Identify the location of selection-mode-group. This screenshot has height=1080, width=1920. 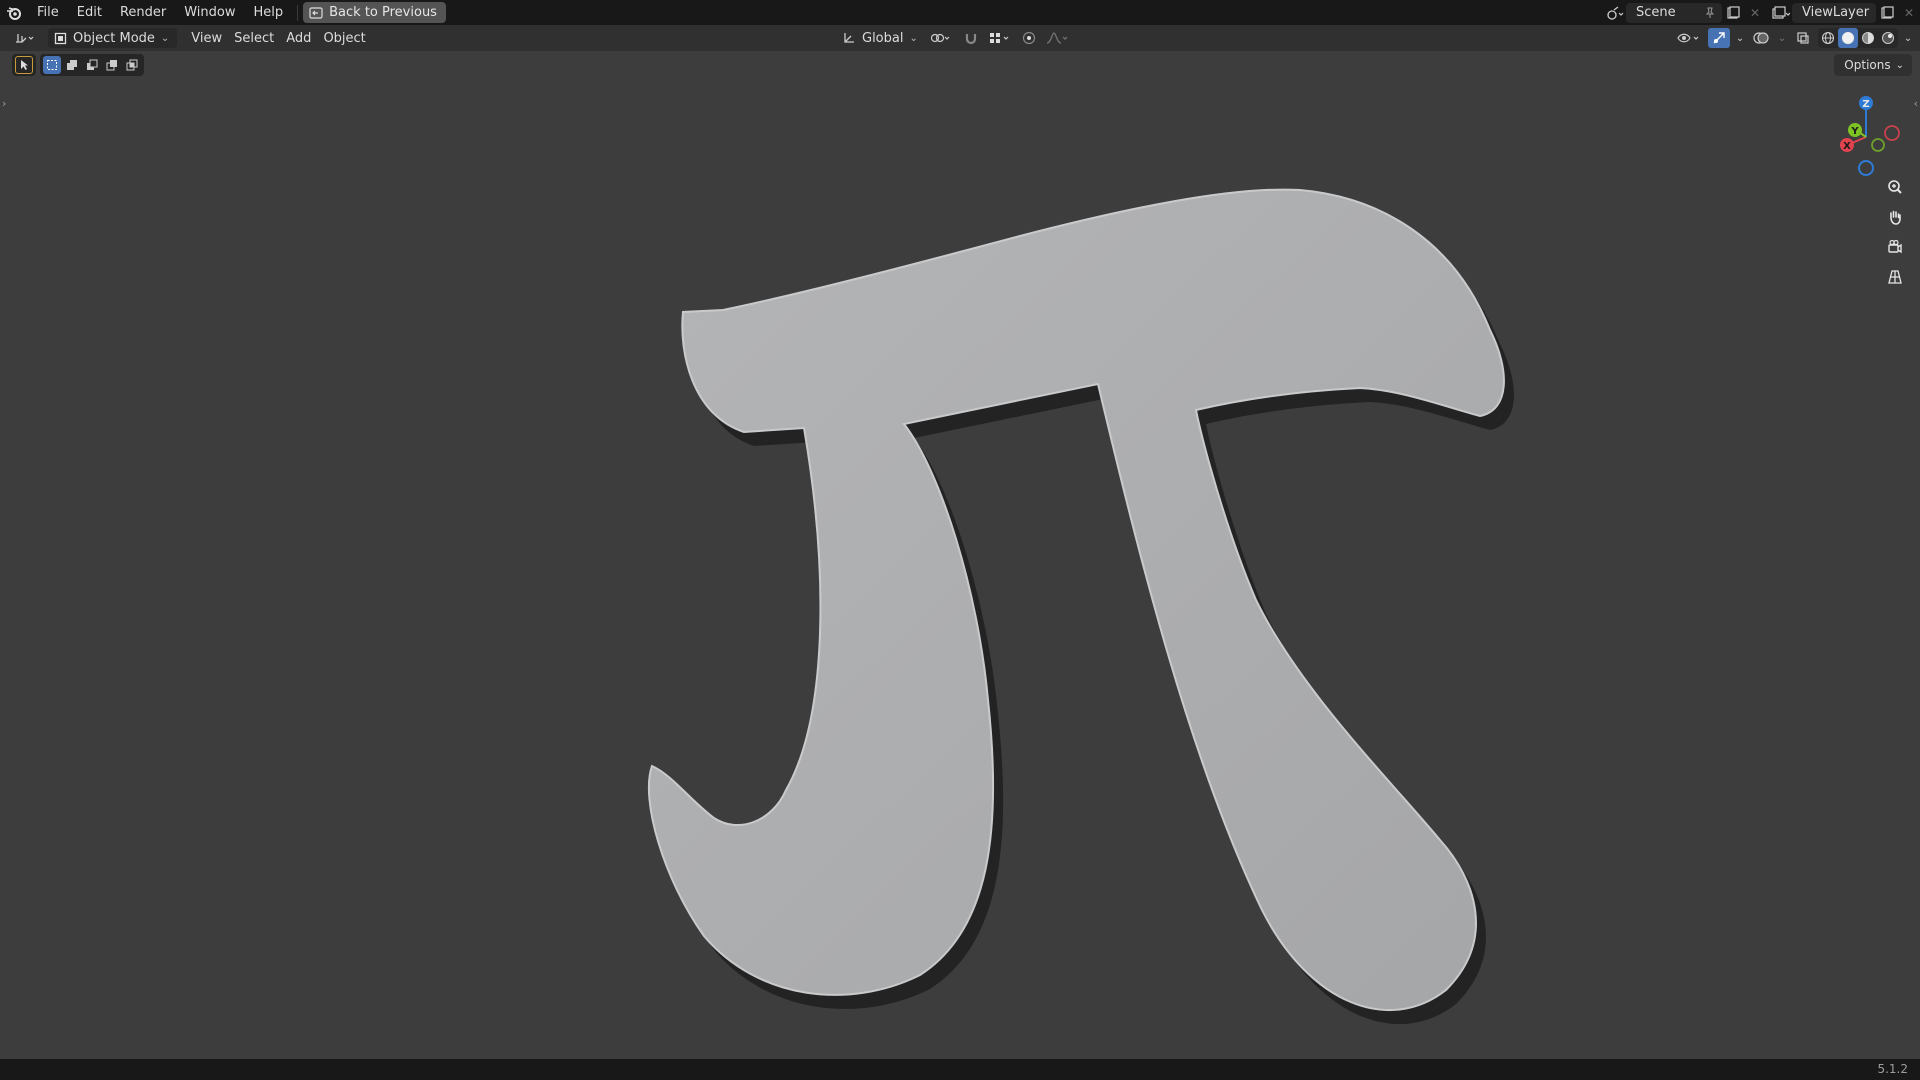
(92, 65).